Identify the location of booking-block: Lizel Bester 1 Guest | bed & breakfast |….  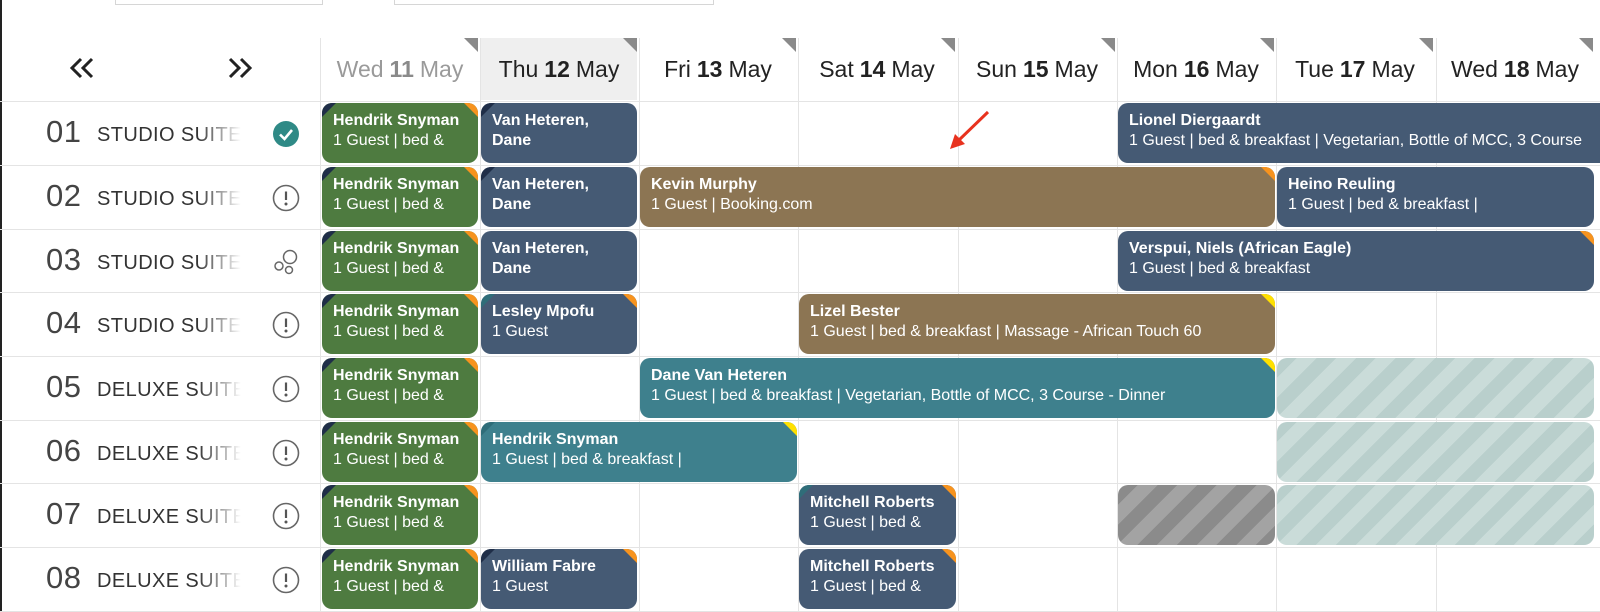
(1037, 324).